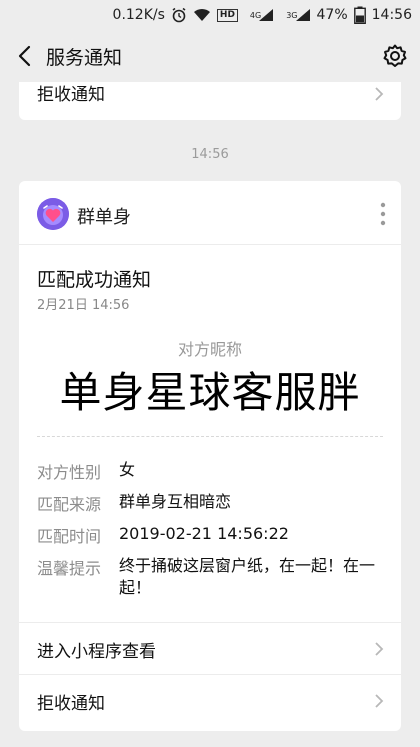 The height and width of the screenshot is (747, 420). What do you see at coordinates (69, 472) in the screenshot?
I see `field-label-gender: 对方性别` at bounding box center [69, 472].